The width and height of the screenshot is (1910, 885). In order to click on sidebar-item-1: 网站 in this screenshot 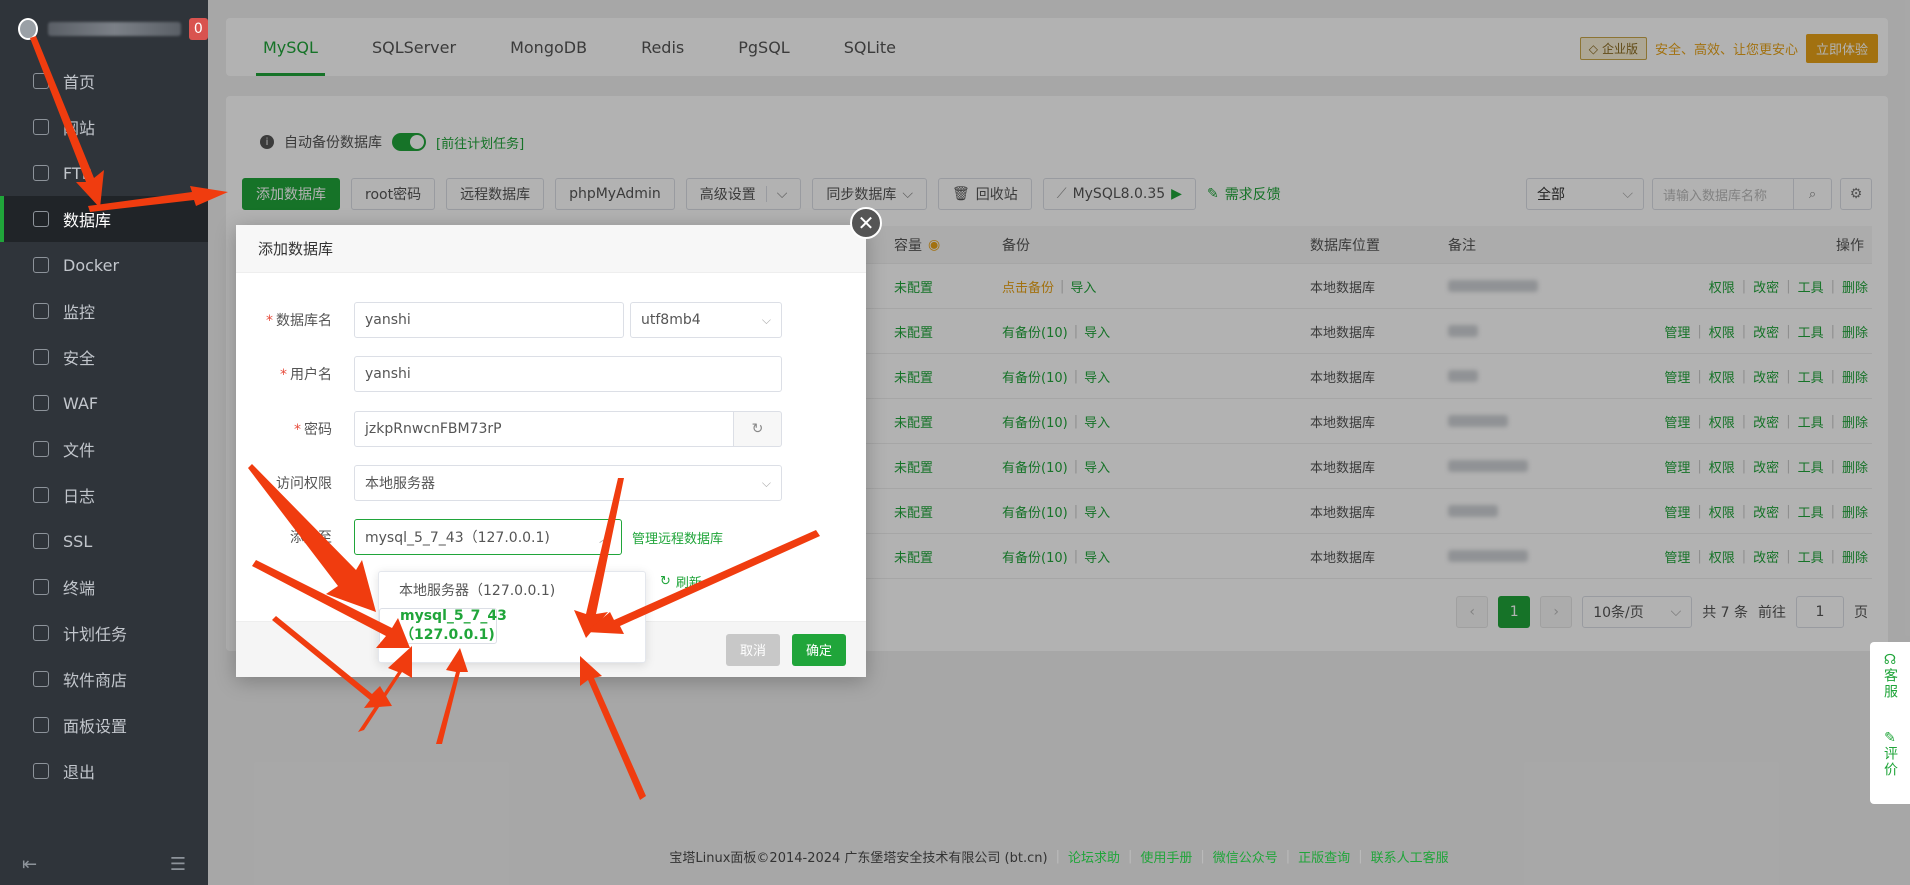, I will do `click(104, 127)`.